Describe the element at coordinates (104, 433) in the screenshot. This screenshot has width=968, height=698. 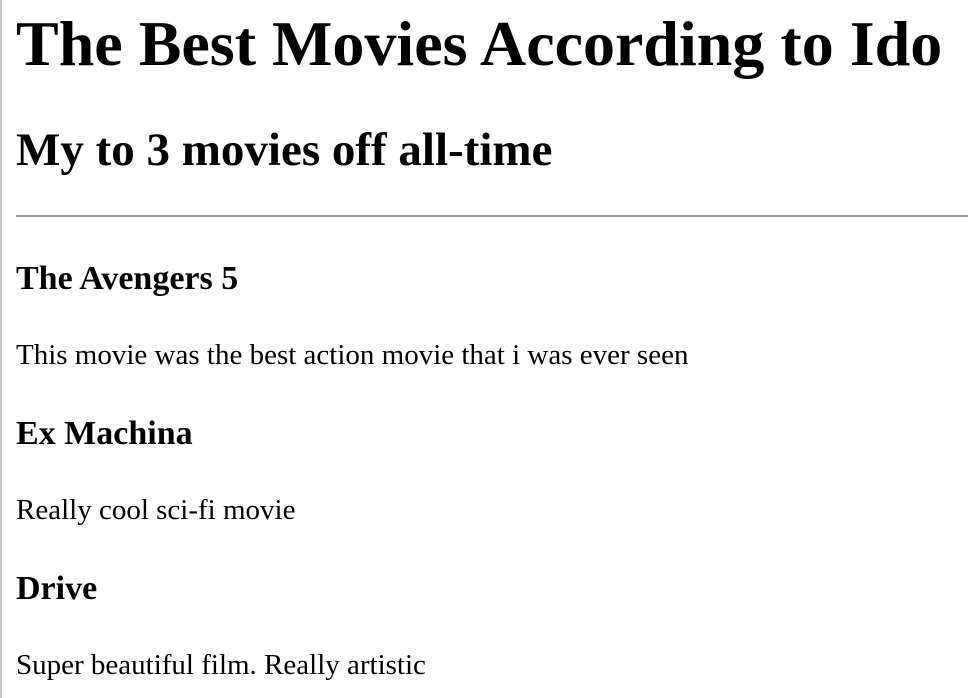
I see `movie-title: Ex Machina` at that location.